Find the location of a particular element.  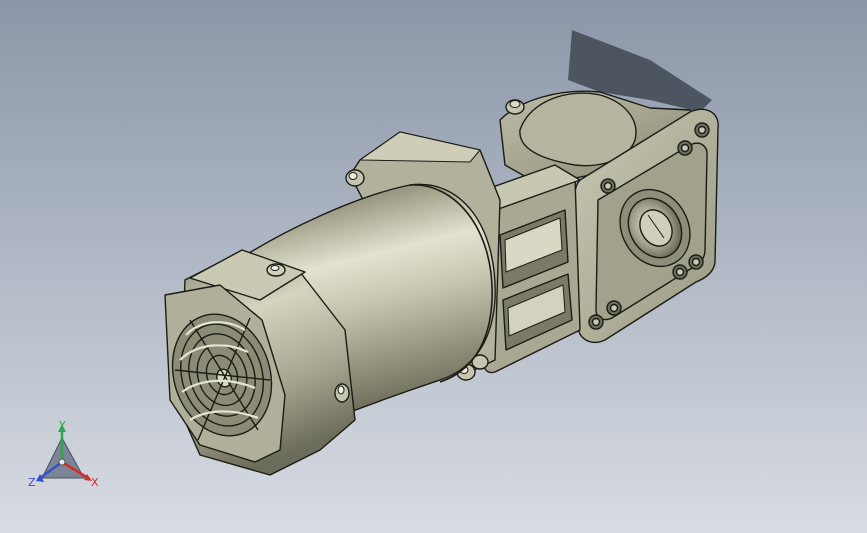

triad-label-z: Z is located at coordinates (32, 482).